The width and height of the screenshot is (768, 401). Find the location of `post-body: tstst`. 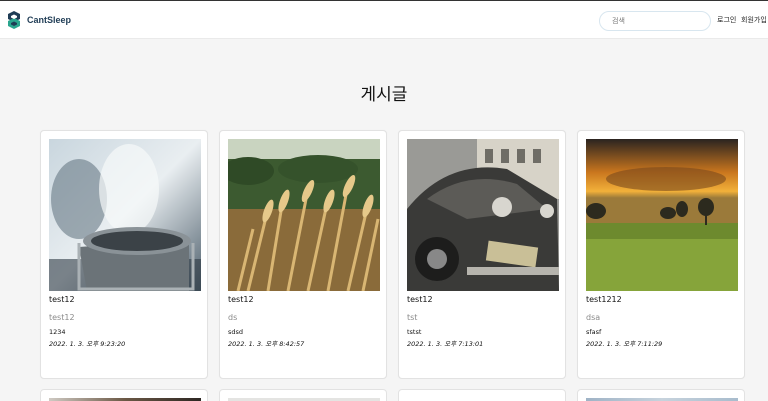

post-body: tstst is located at coordinates (414, 332).